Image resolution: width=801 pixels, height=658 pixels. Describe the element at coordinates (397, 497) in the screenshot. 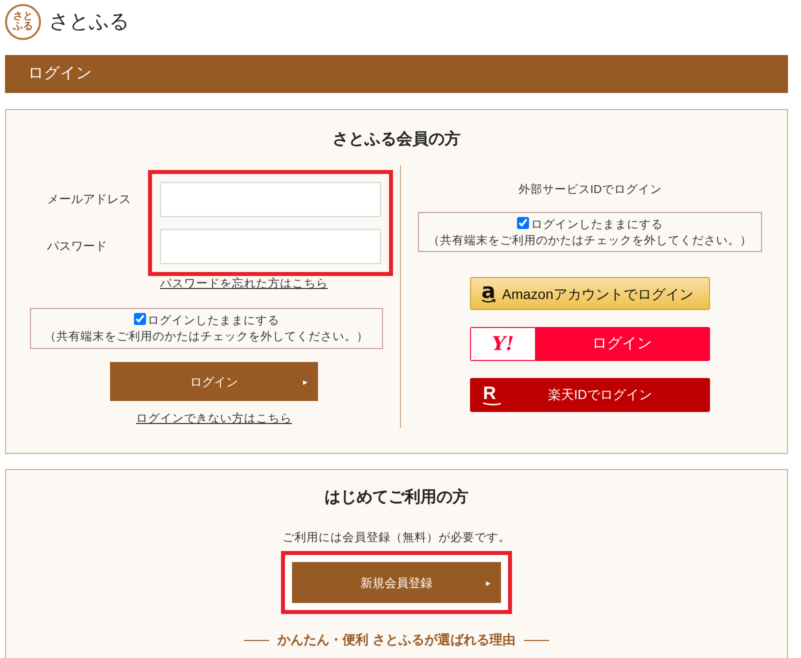

I see `section-heading: はじめてご利用の方` at that location.